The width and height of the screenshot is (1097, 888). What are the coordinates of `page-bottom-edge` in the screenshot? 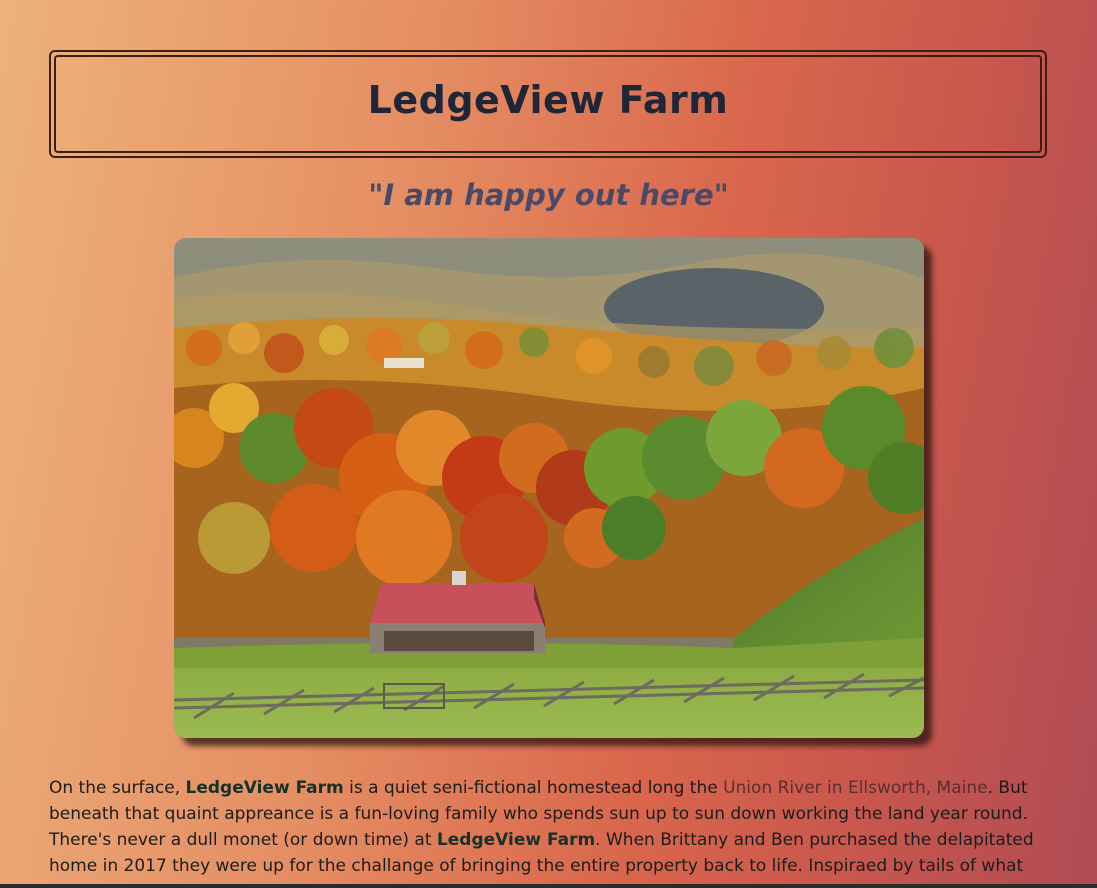 It's located at (548, 886).